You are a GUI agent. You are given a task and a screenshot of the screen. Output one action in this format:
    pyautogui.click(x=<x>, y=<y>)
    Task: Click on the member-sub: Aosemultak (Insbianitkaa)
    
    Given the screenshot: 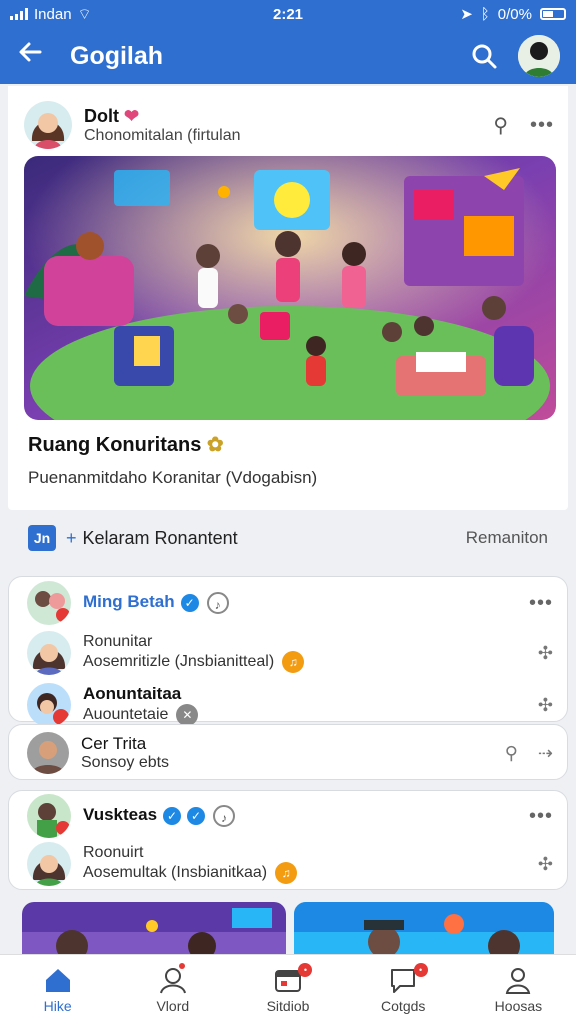 What is the action you would take?
    pyautogui.click(x=175, y=873)
    